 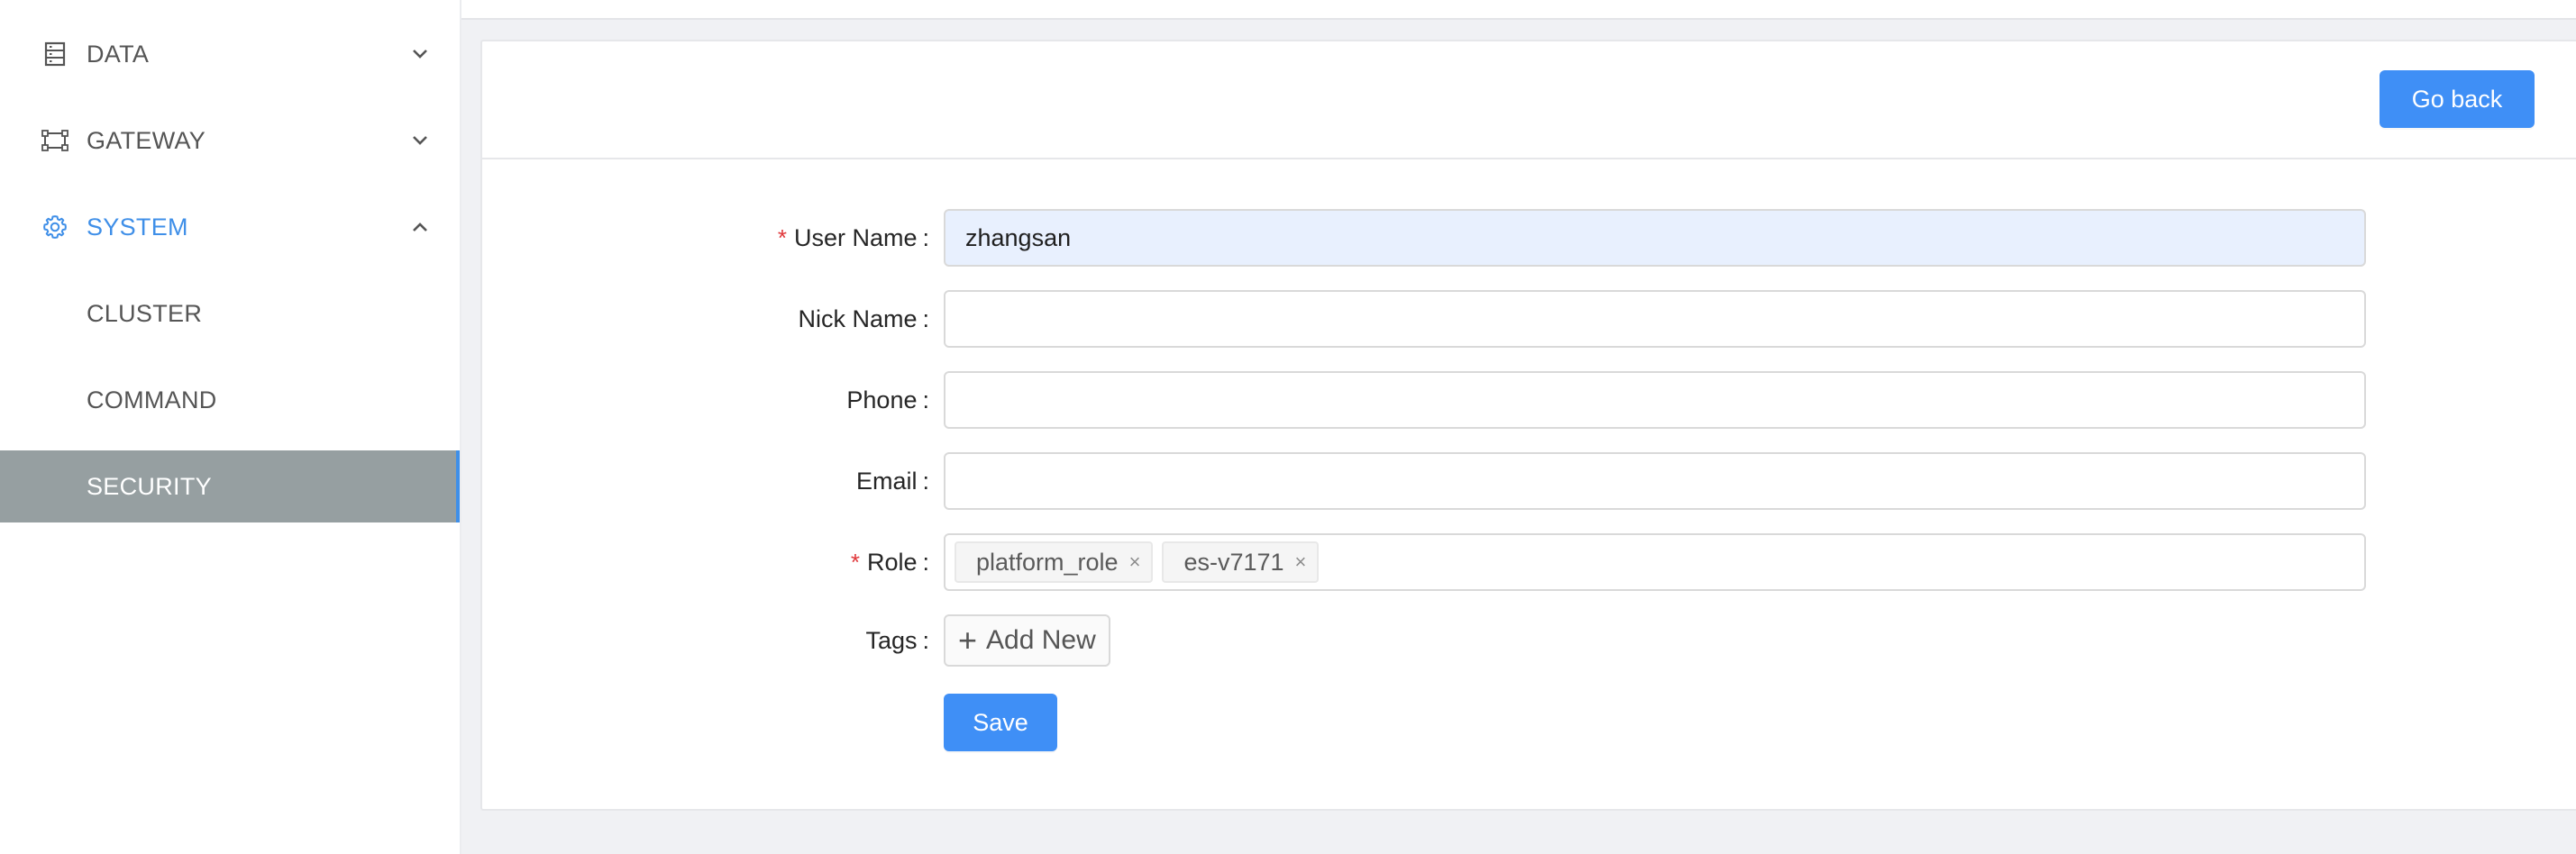 I want to click on gateway-icon, so click(x=55, y=140).